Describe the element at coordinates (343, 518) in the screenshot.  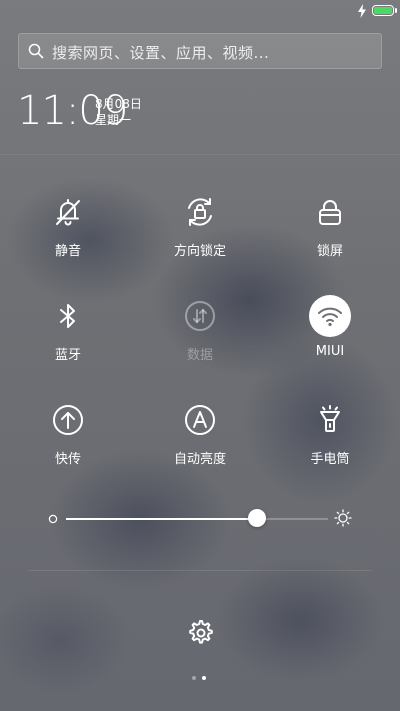
I see `brightness-high-icon` at that location.